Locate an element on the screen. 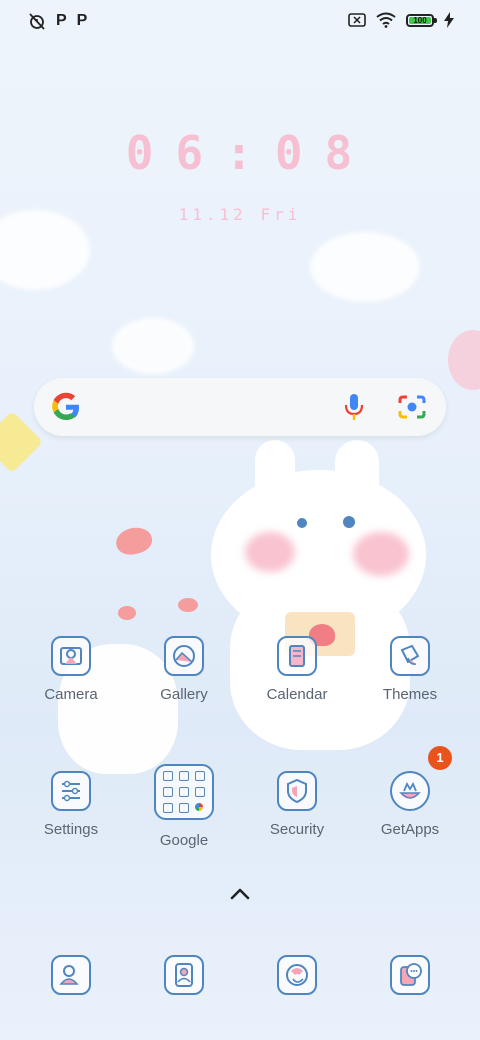  pink-paw-decoration is located at coordinates (464, 360).